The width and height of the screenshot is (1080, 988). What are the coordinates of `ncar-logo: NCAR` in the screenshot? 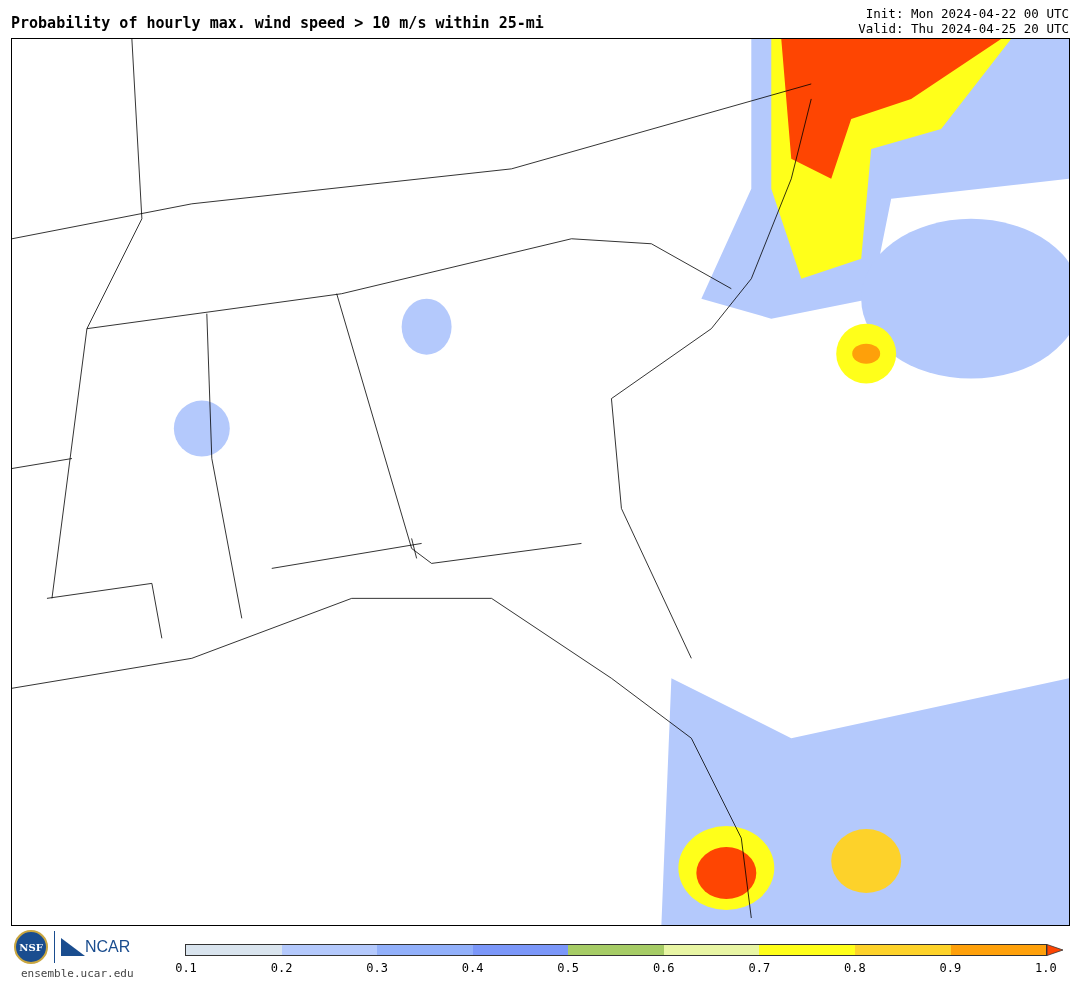 It's located at (108, 947).